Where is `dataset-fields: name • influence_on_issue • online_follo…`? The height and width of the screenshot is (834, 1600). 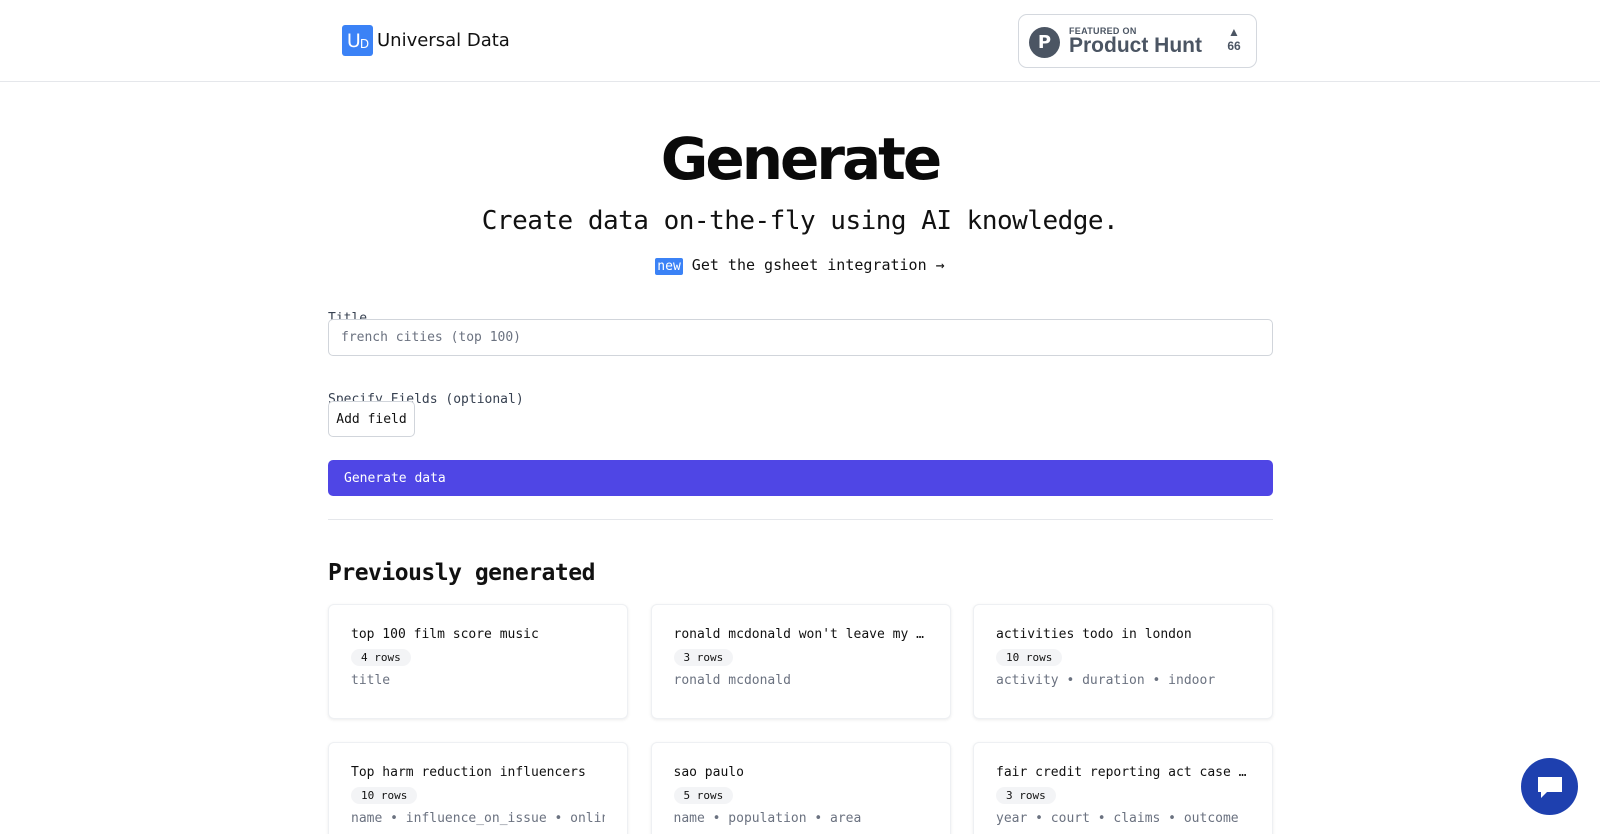 dataset-fields: name • influence_on_issue • online_follo… is located at coordinates (478, 818).